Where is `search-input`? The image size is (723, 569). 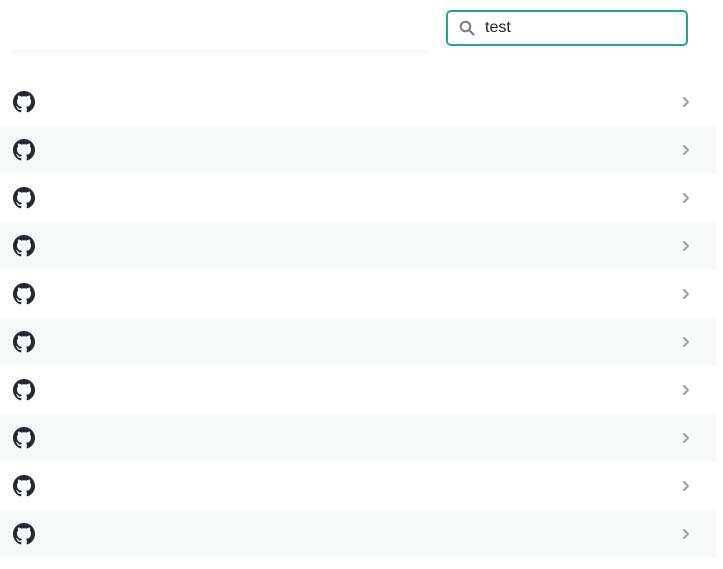 search-input is located at coordinates (580, 28).